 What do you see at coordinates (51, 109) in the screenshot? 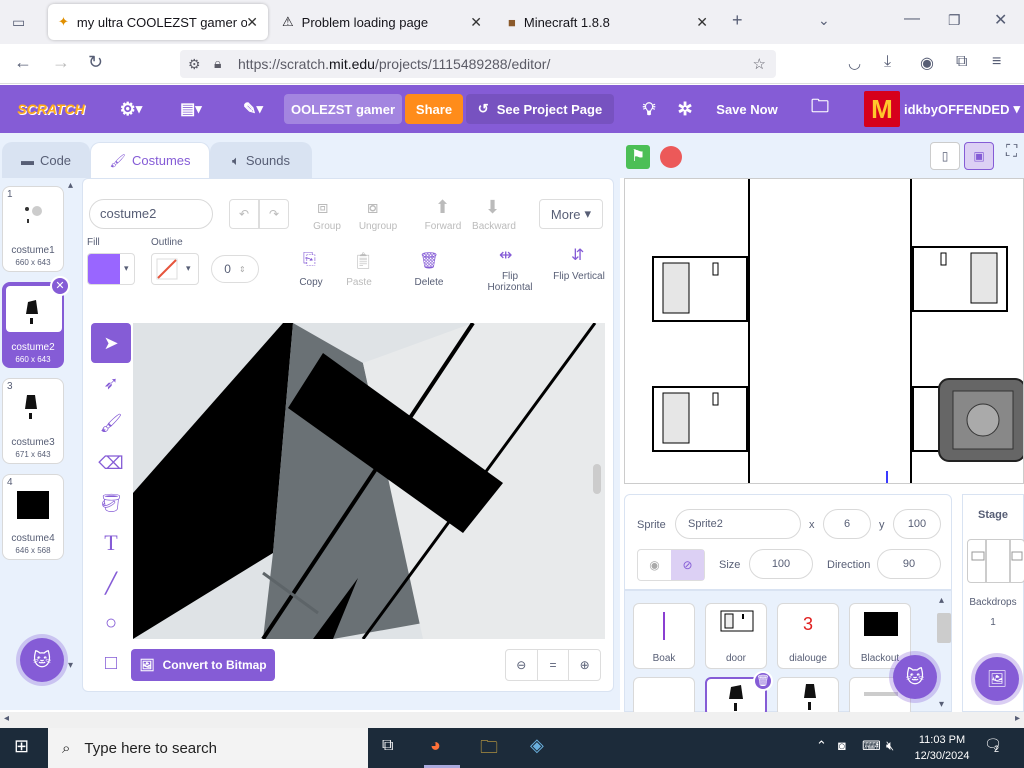
I see `scratch-logo: SCRATCH` at bounding box center [51, 109].